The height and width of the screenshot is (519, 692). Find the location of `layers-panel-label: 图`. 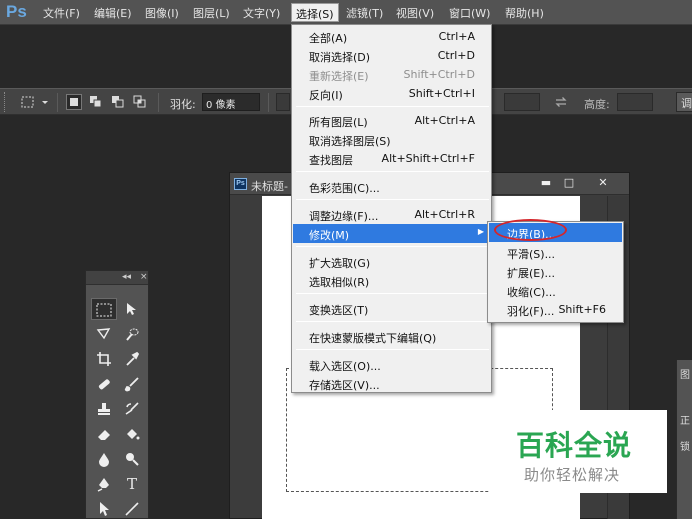

layers-panel-label: 图 is located at coordinates (685, 375).